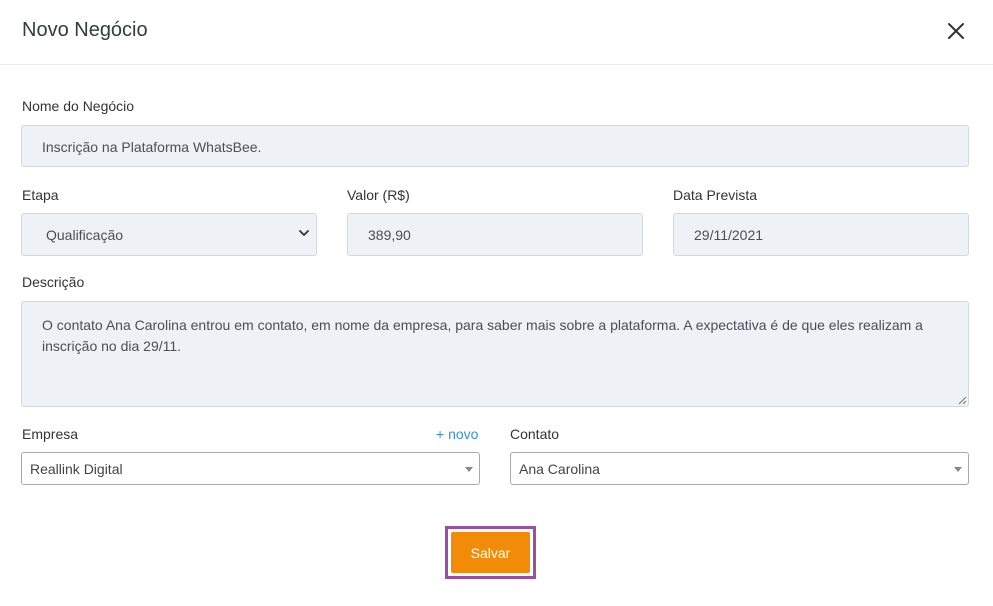 The height and width of the screenshot is (606, 993). What do you see at coordinates (85, 235) in the screenshot?
I see `stage-value: Qualificação` at bounding box center [85, 235].